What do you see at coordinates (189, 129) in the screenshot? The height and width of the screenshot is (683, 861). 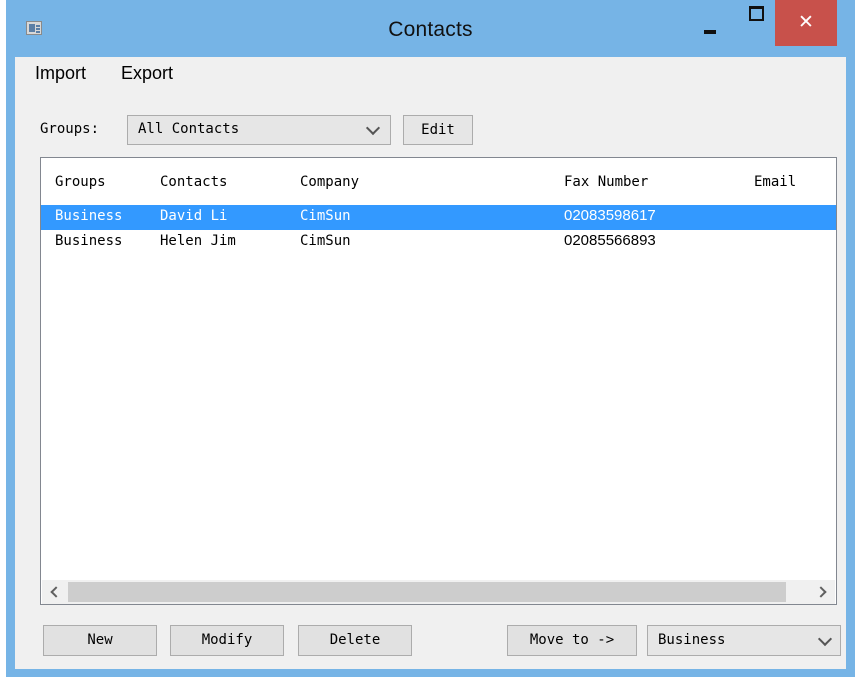 I see `groups-filter-value: All Contacts` at bounding box center [189, 129].